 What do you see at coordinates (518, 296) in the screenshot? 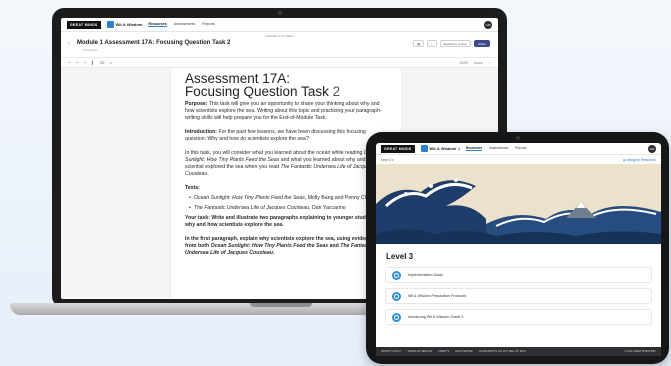
I see `resource-item: Wit & Wisdom Preparation Protocols` at bounding box center [518, 296].